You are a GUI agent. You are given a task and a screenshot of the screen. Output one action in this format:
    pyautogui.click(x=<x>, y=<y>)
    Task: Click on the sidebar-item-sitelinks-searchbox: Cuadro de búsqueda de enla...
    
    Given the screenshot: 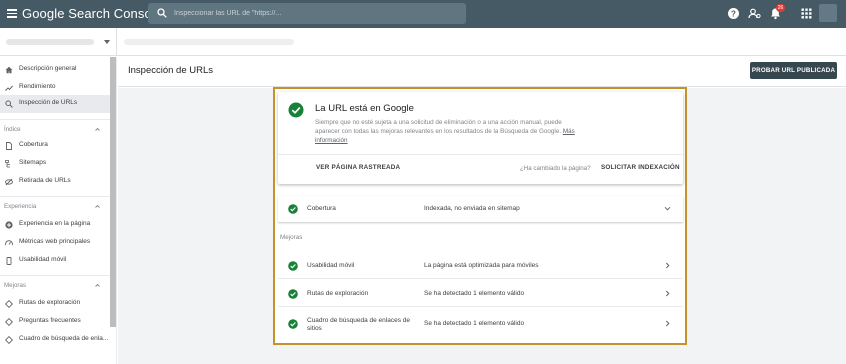 What is the action you would take?
    pyautogui.click(x=55, y=340)
    